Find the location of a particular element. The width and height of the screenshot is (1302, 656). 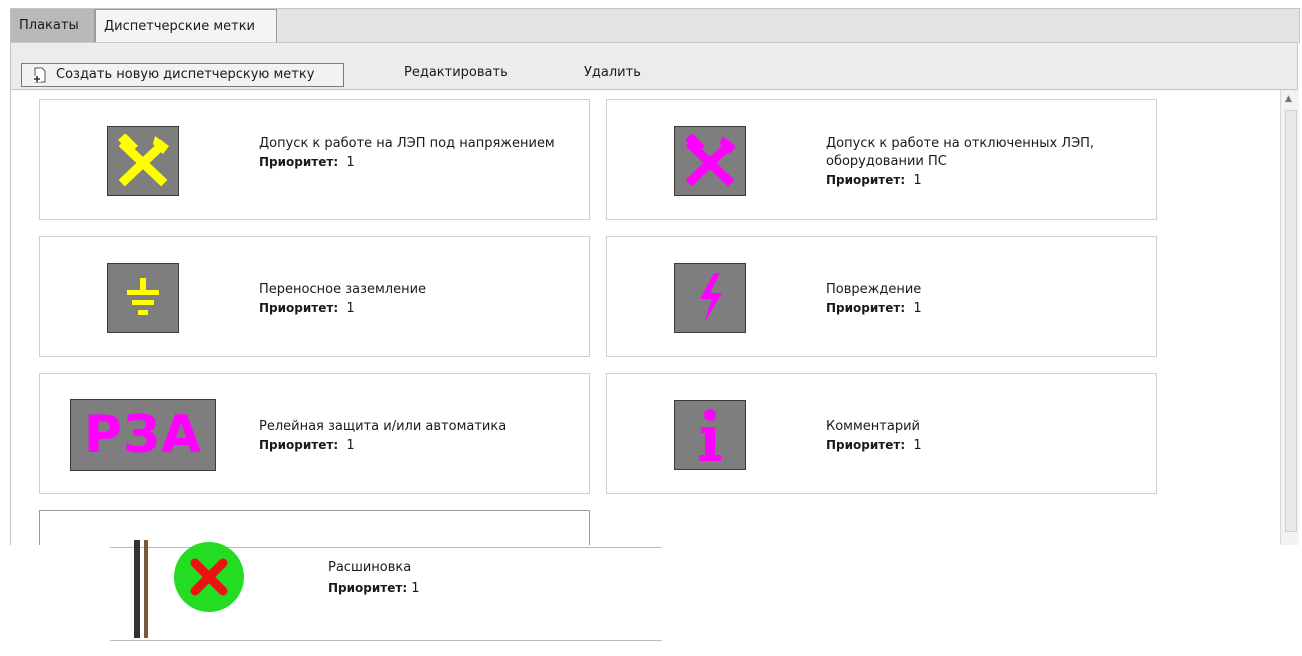

mark-title: Переносное заземление is located at coordinates (343, 289).